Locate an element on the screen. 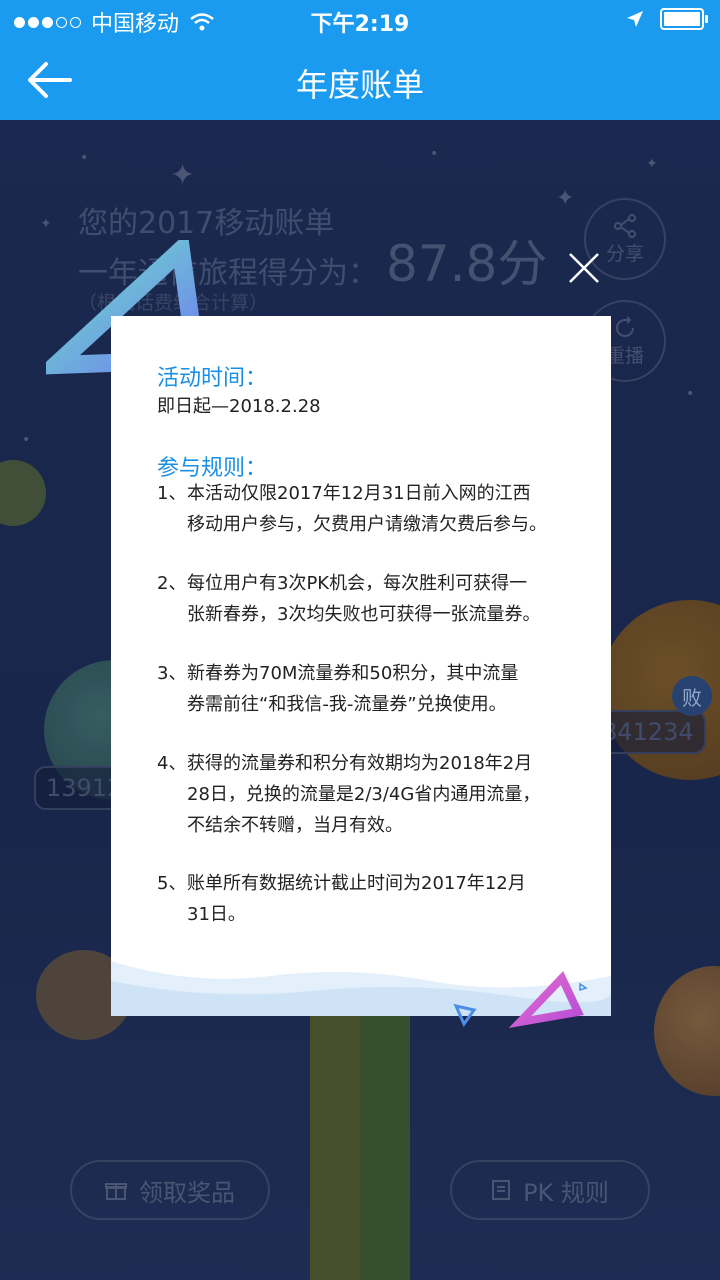 The height and width of the screenshot is (1280, 720). rule-line: 获得的流量券和积分有效期均为2018年2月 is located at coordinates (360, 763).